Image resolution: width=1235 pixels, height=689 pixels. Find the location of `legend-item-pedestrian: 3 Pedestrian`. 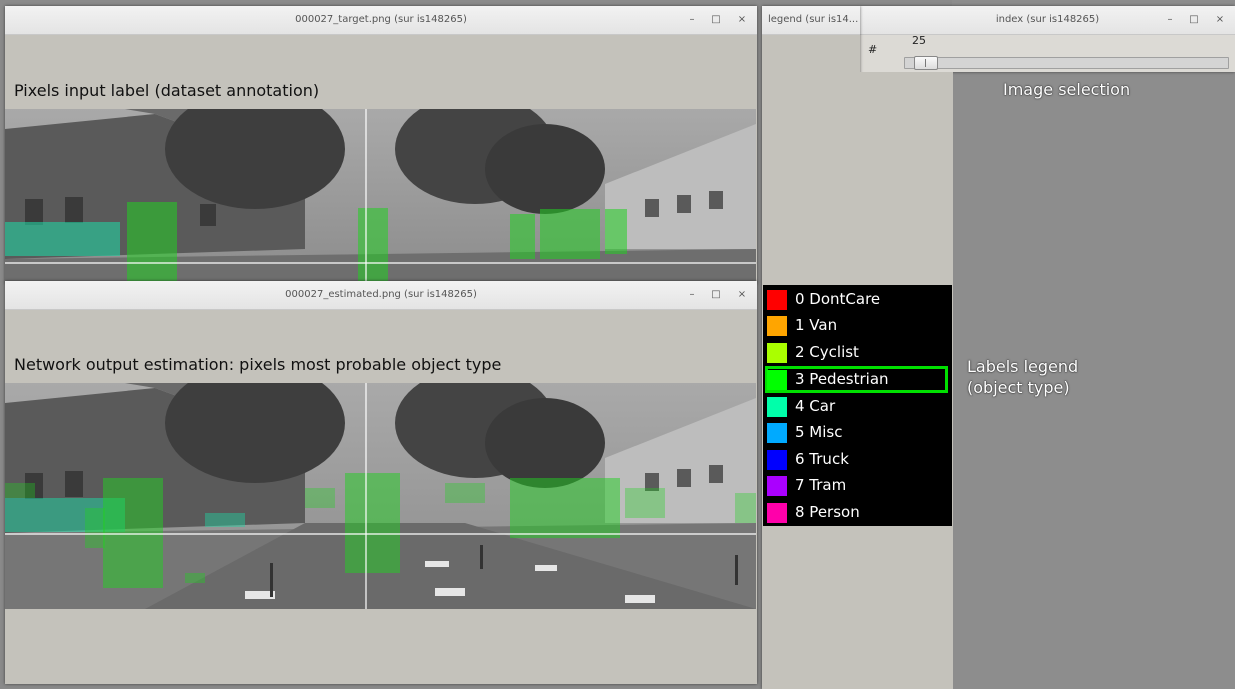

legend-item-pedestrian: 3 Pedestrian is located at coordinates (856, 379).